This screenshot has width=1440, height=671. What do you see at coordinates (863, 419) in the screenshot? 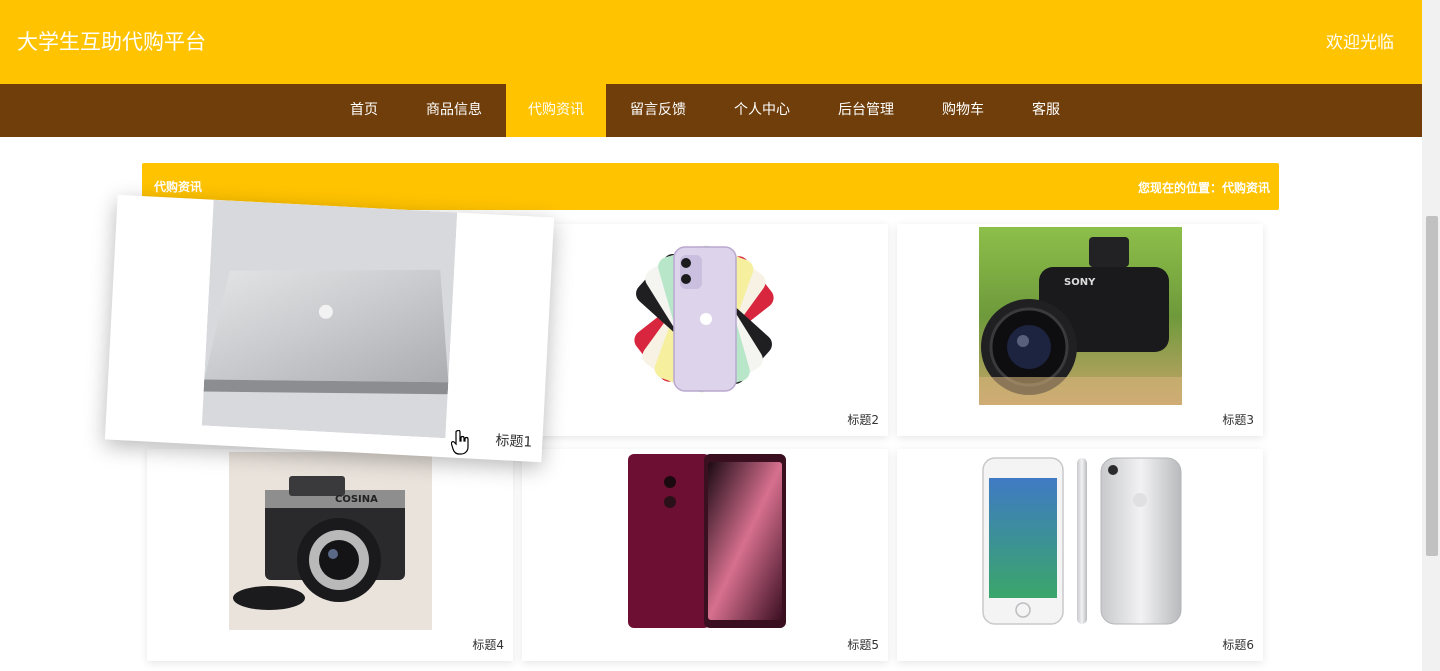
I see `card-title: 标题2` at bounding box center [863, 419].